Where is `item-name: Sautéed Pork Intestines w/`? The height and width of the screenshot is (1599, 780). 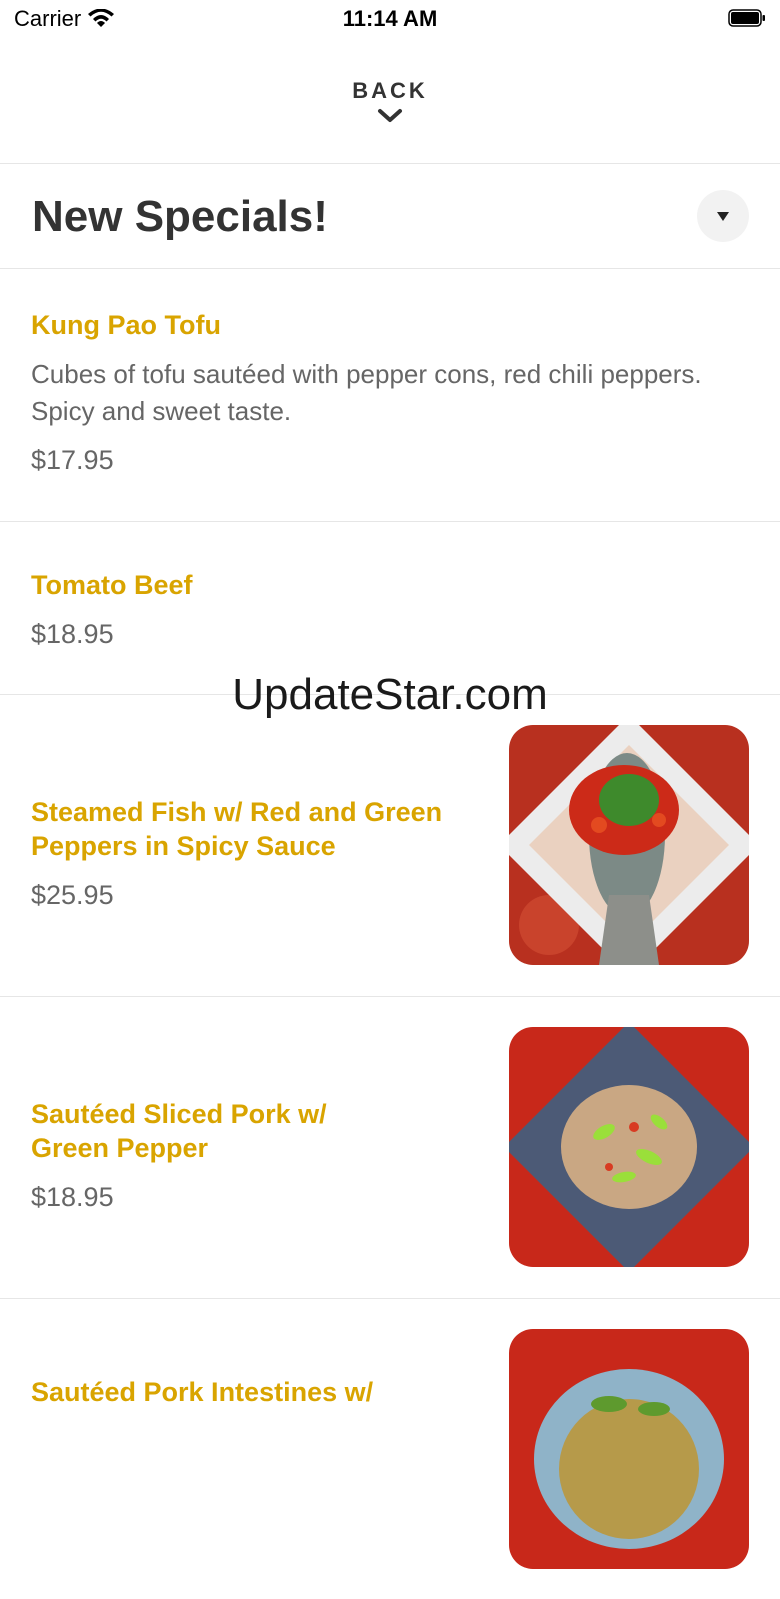
item-name: Sautéed Pork Intestines w/ is located at coordinates (202, 1392).